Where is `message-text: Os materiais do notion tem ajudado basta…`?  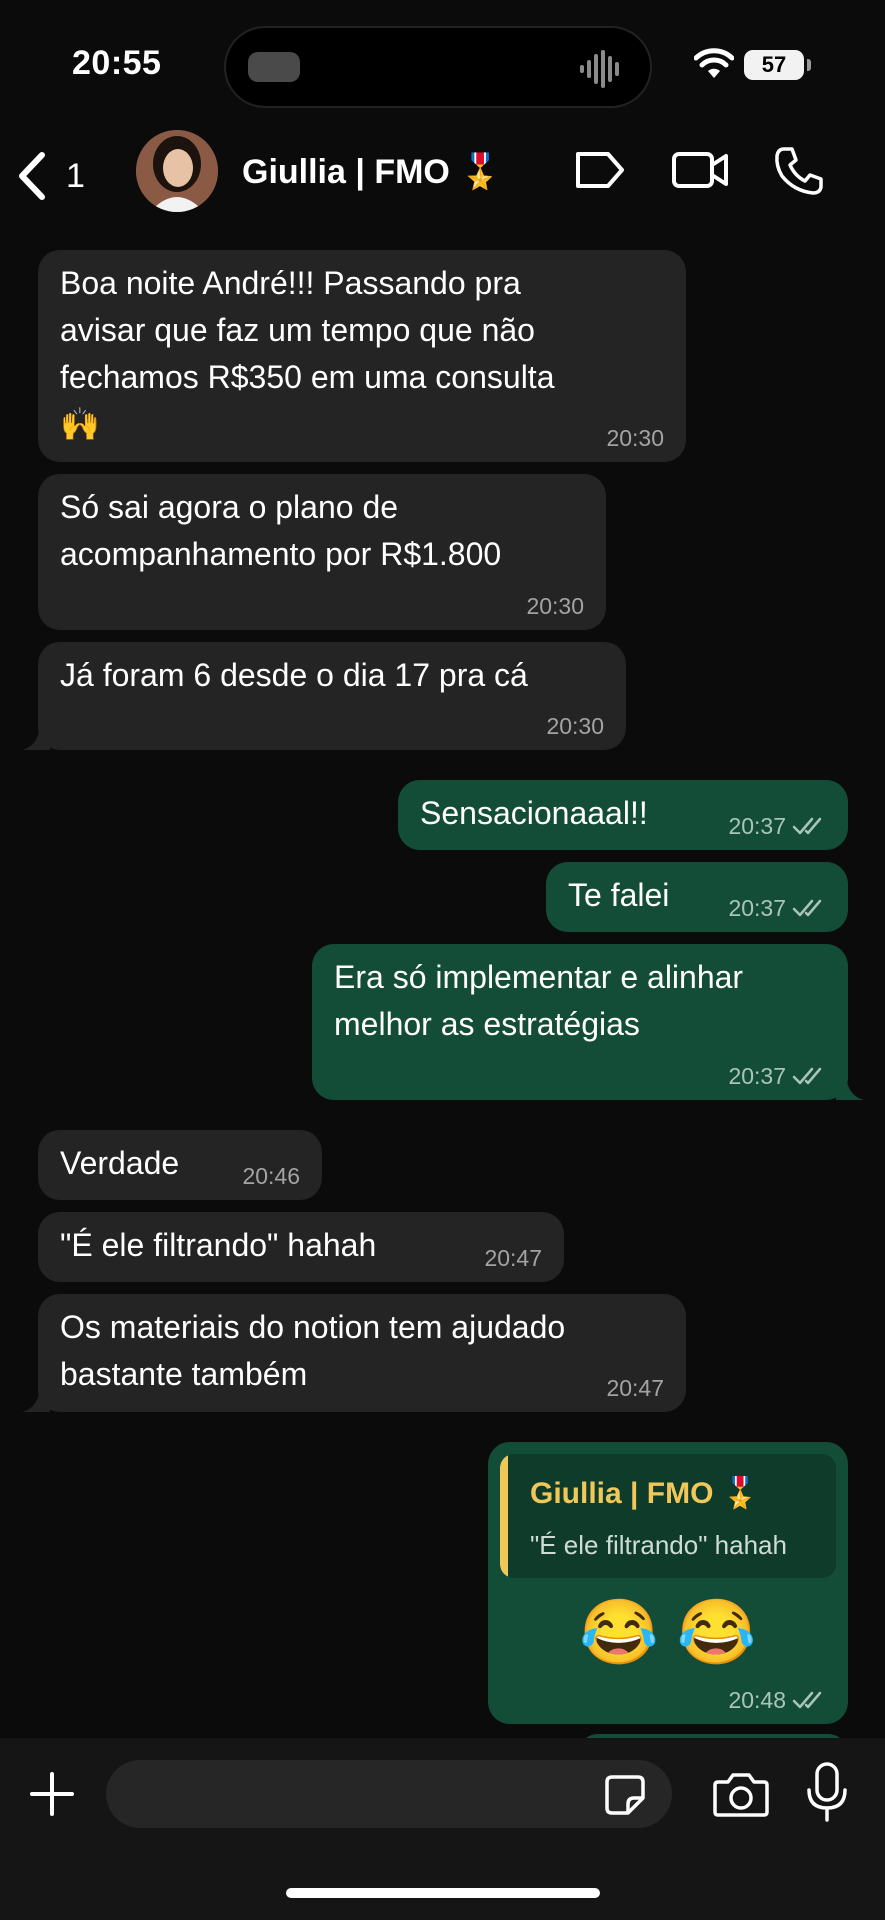 message-text: Os materiais do notion tem ajudado basta… is located at coordinates (313, 1350).